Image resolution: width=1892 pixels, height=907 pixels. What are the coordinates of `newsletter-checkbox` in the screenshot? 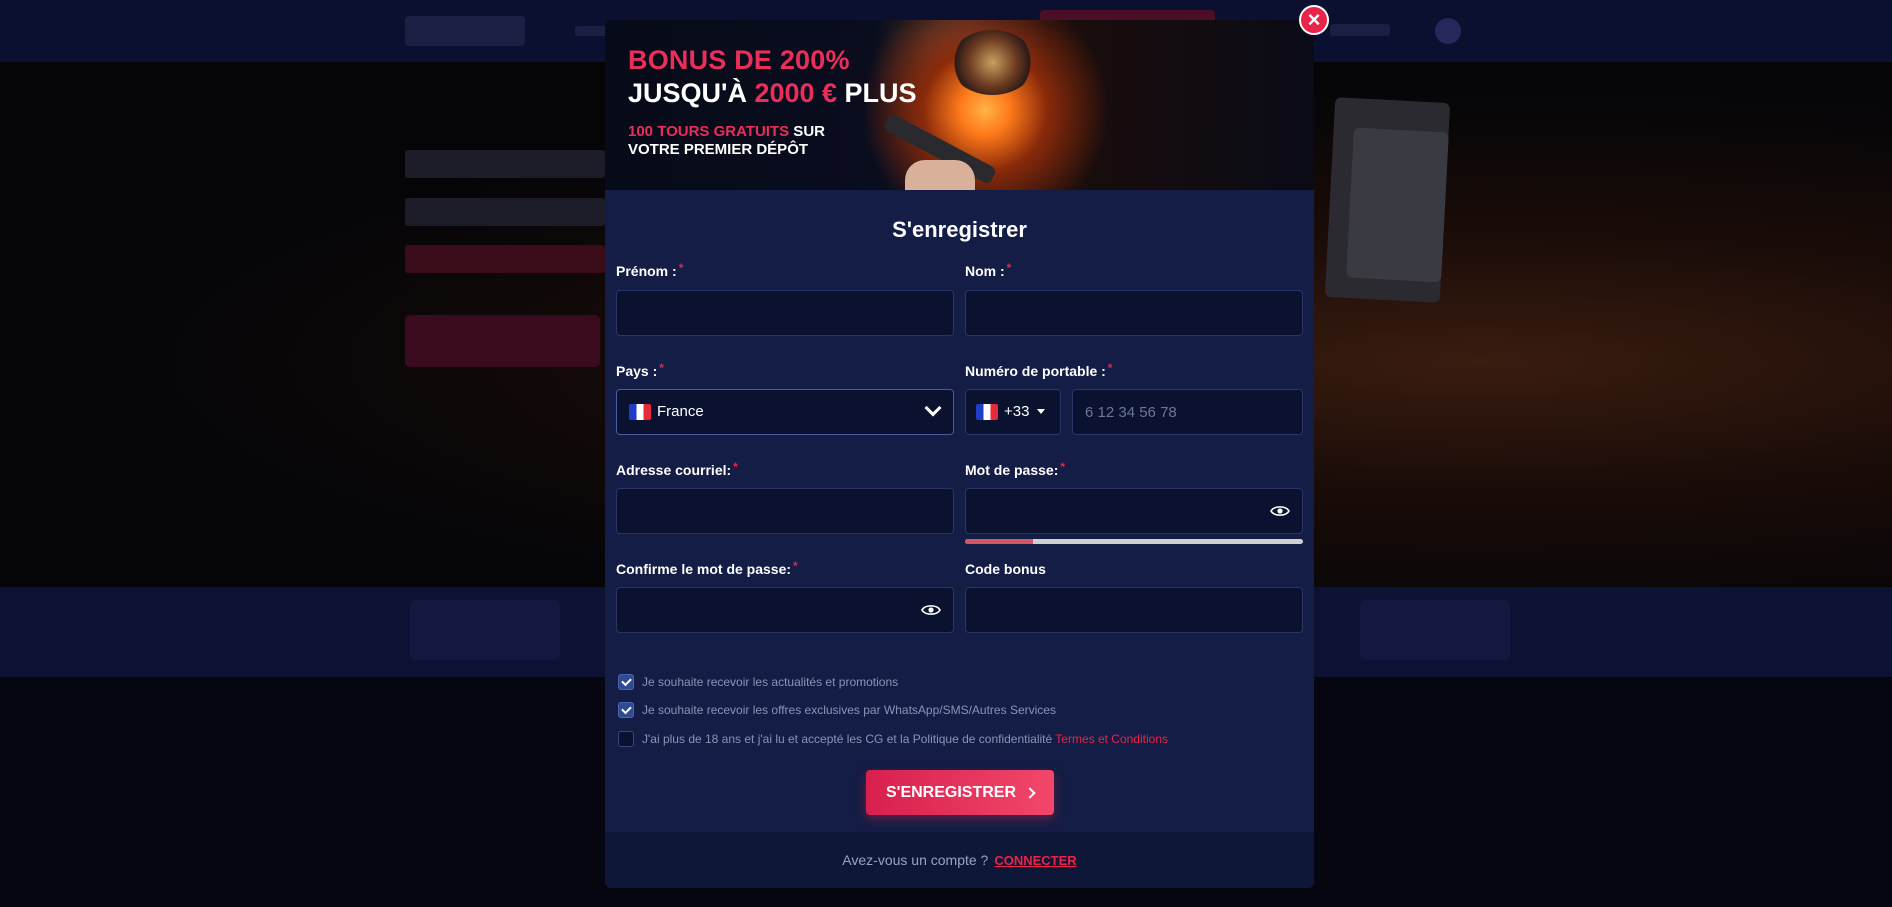 It's located at (626, 682).